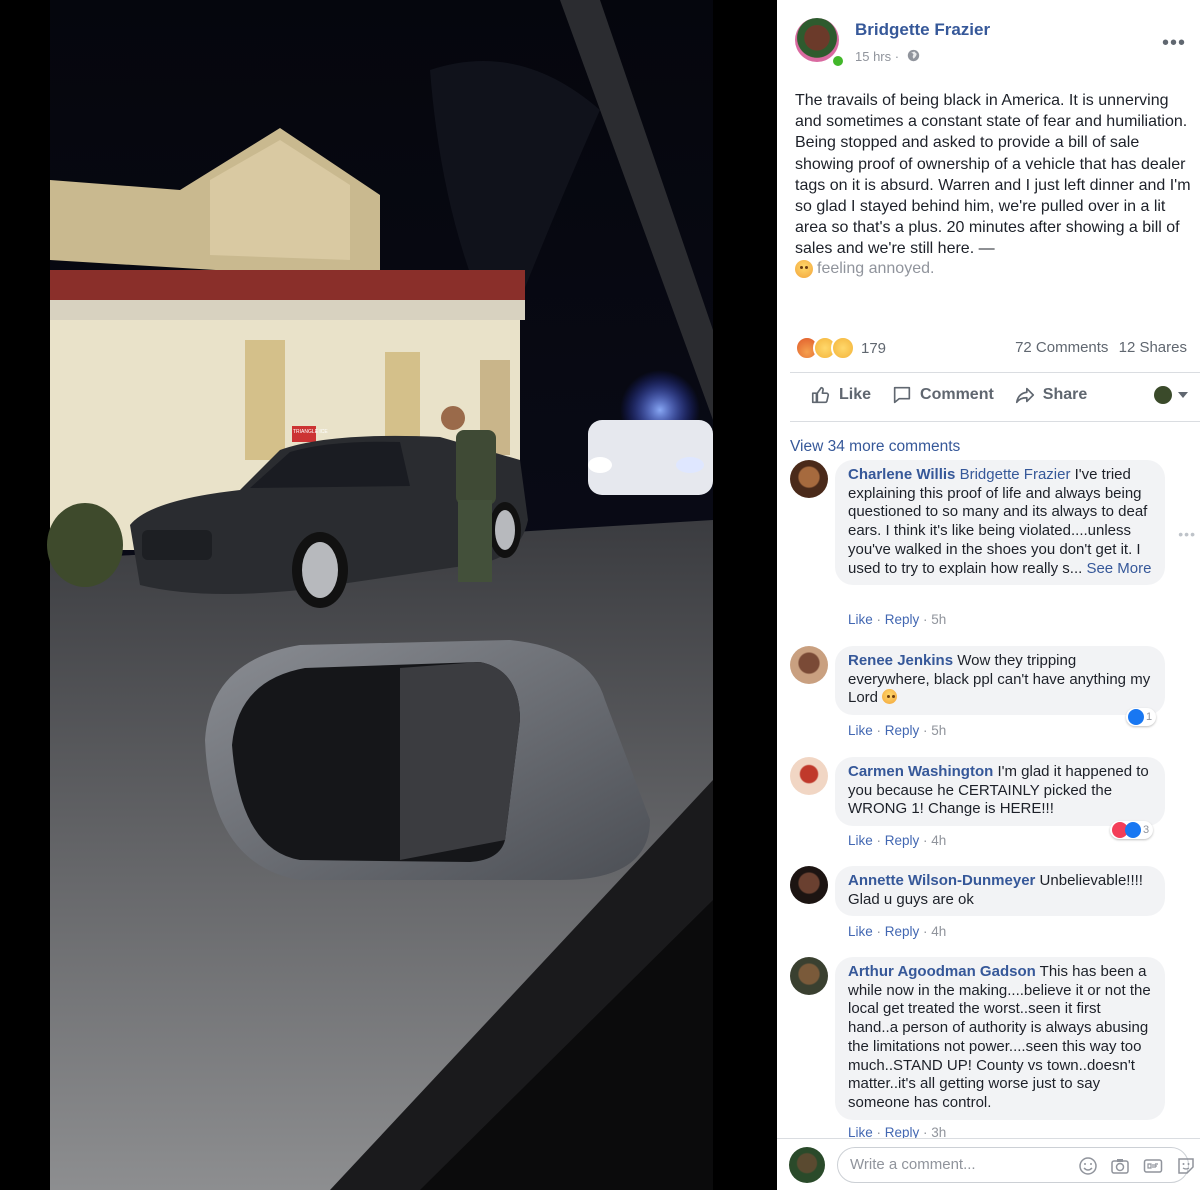  What do you see at coordinates (957, 394) in the screenshot?
I see `comment-label: Comment` at bounding box center [957, 394].